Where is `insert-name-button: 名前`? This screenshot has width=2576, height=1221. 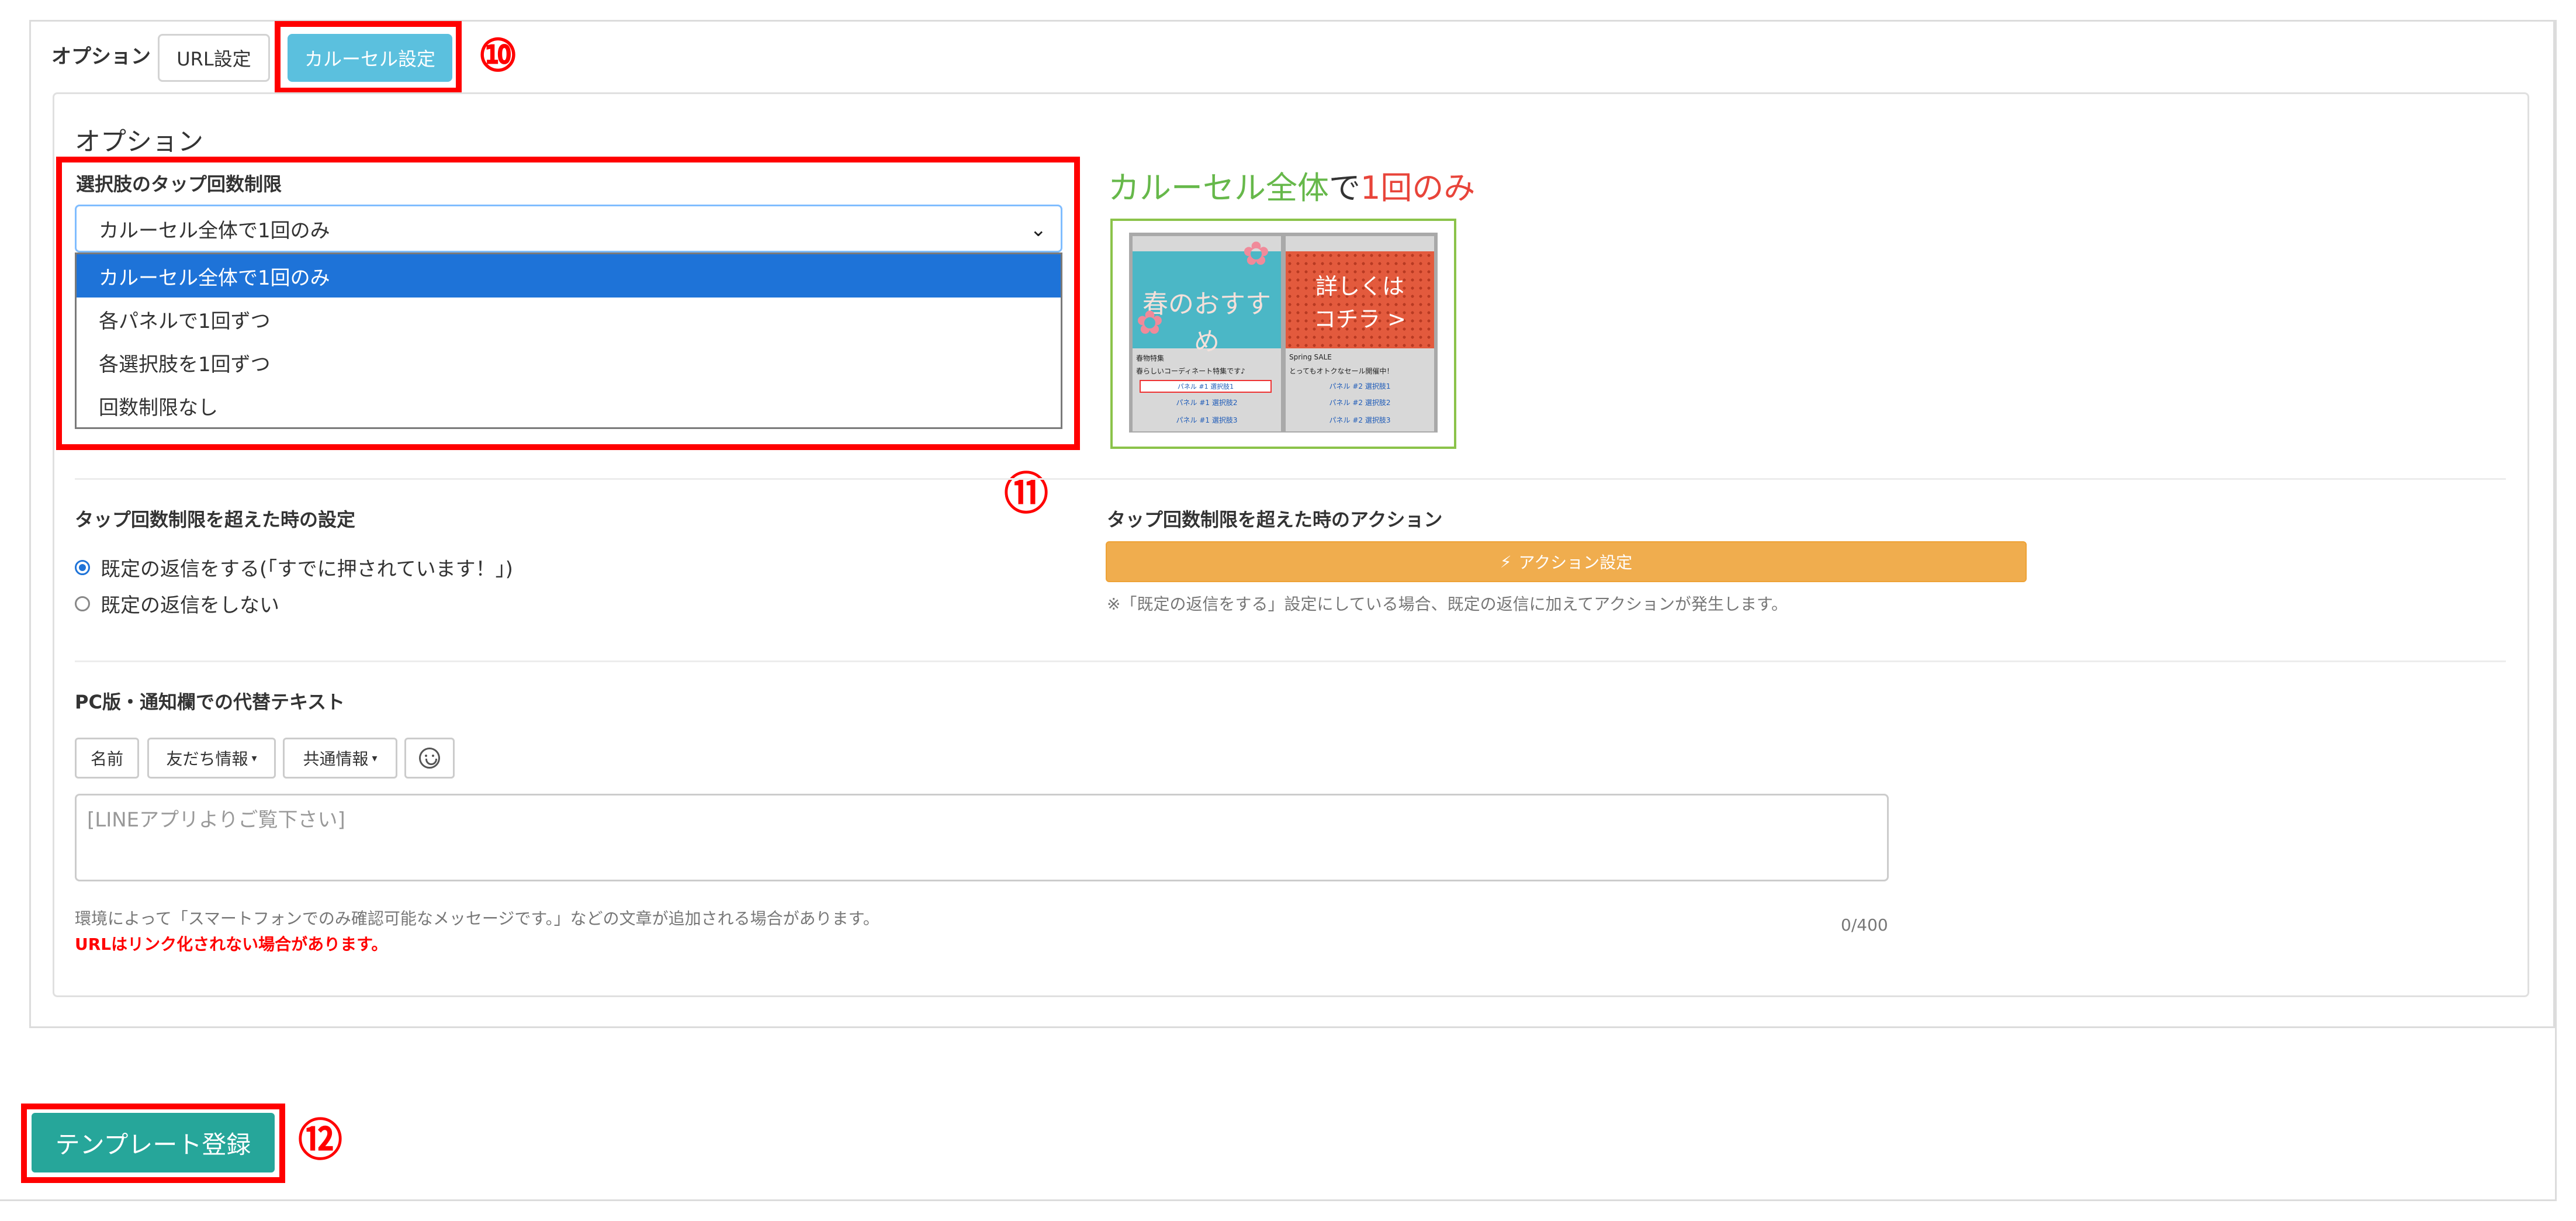 insert-name-button: 名前 is located at coordinates (107, 758).